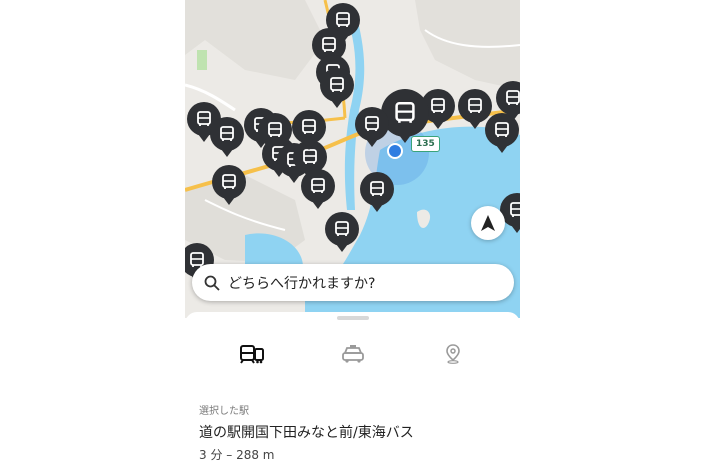 This screenshot has width=710, height=473. What do you see at coordinates (353, 318) in the screenshot?
I see `sheet-drag-handle` at bounding box center [353, 318].